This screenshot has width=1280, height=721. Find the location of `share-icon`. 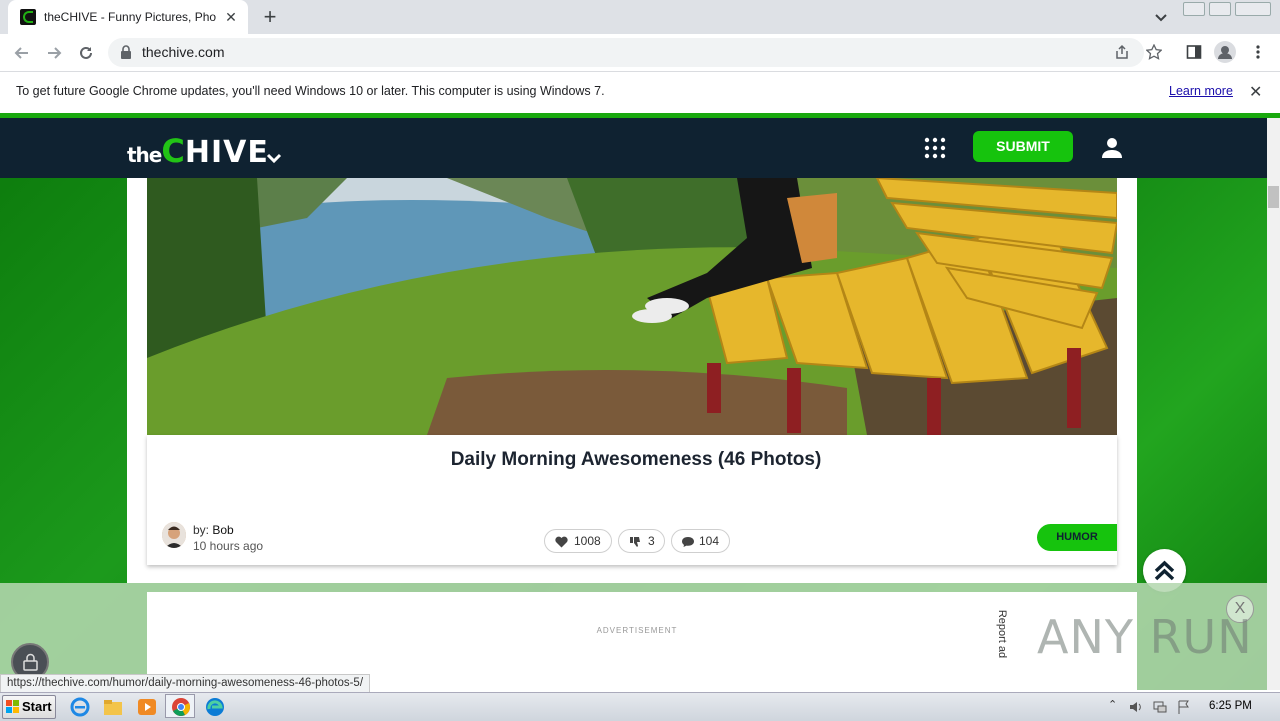

share-icon is located at coordinates (1122, 52).